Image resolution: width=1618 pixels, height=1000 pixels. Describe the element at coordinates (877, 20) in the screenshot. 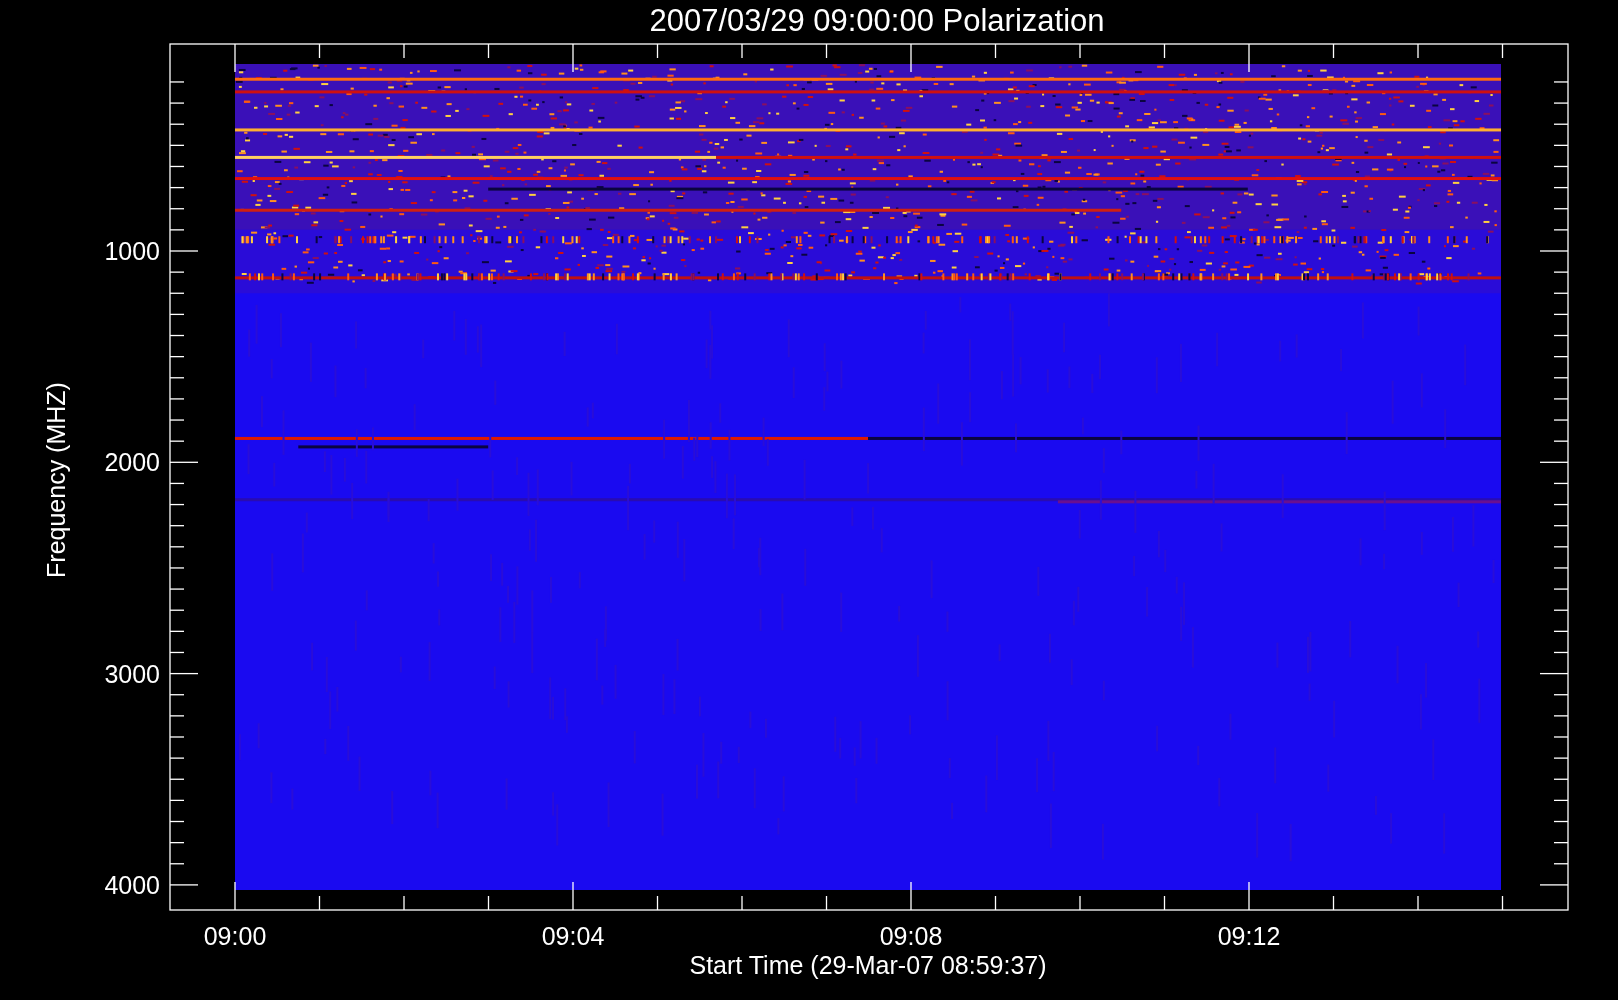

I see `chart-title: 2007/03/29 09:00:00 Polarization` at that location.